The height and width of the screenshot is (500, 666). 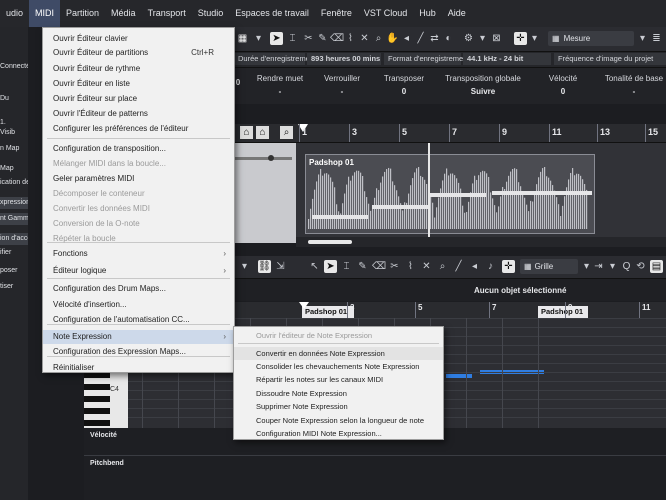 What do you see at coordinates (45, 13) in the screenshot?
I see `menubar-item-midi: MIDI` at bounding box center [45, 13].